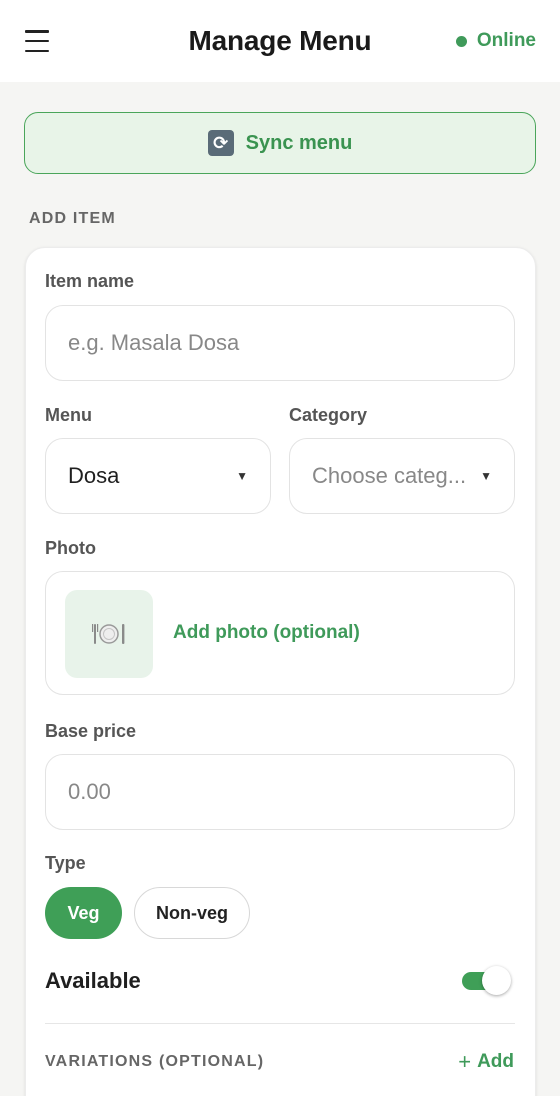 Image resolution: width=560 pixels, height=1096 pixels. I want to click on add-variation-label: Add, so click(495, 1061).